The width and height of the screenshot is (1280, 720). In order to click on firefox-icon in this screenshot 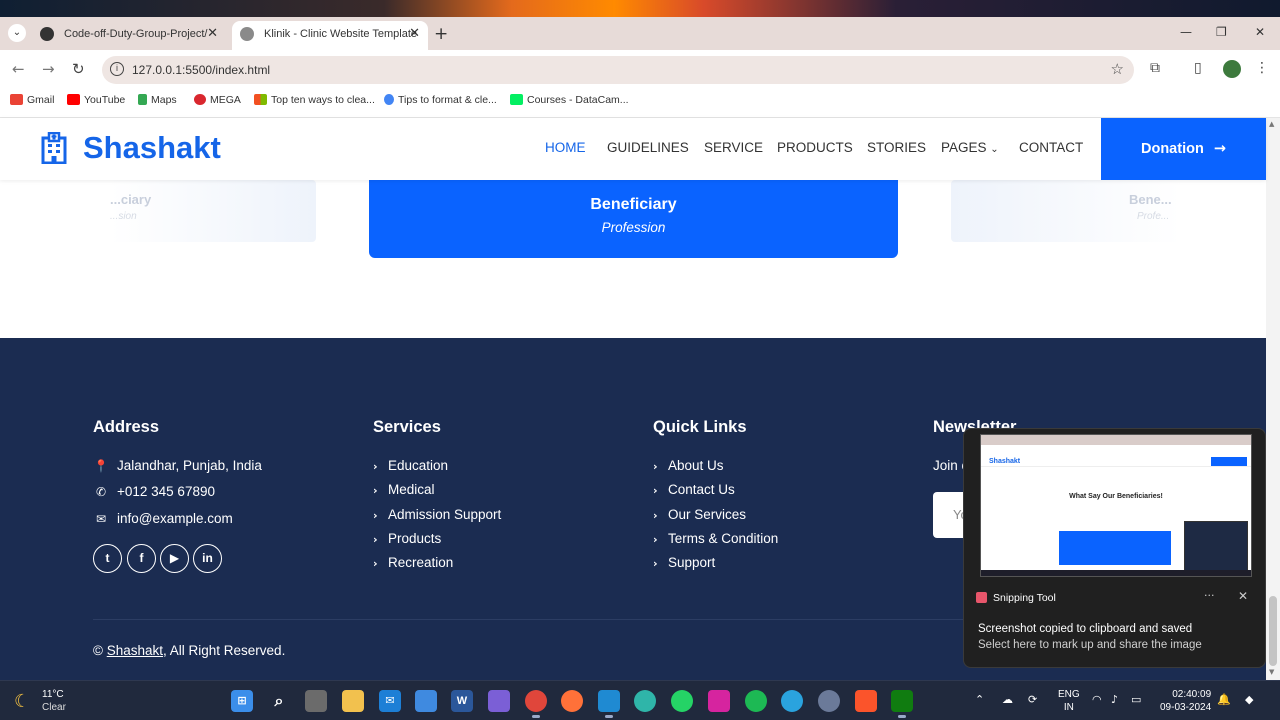, I will do `click(572, 701)`.